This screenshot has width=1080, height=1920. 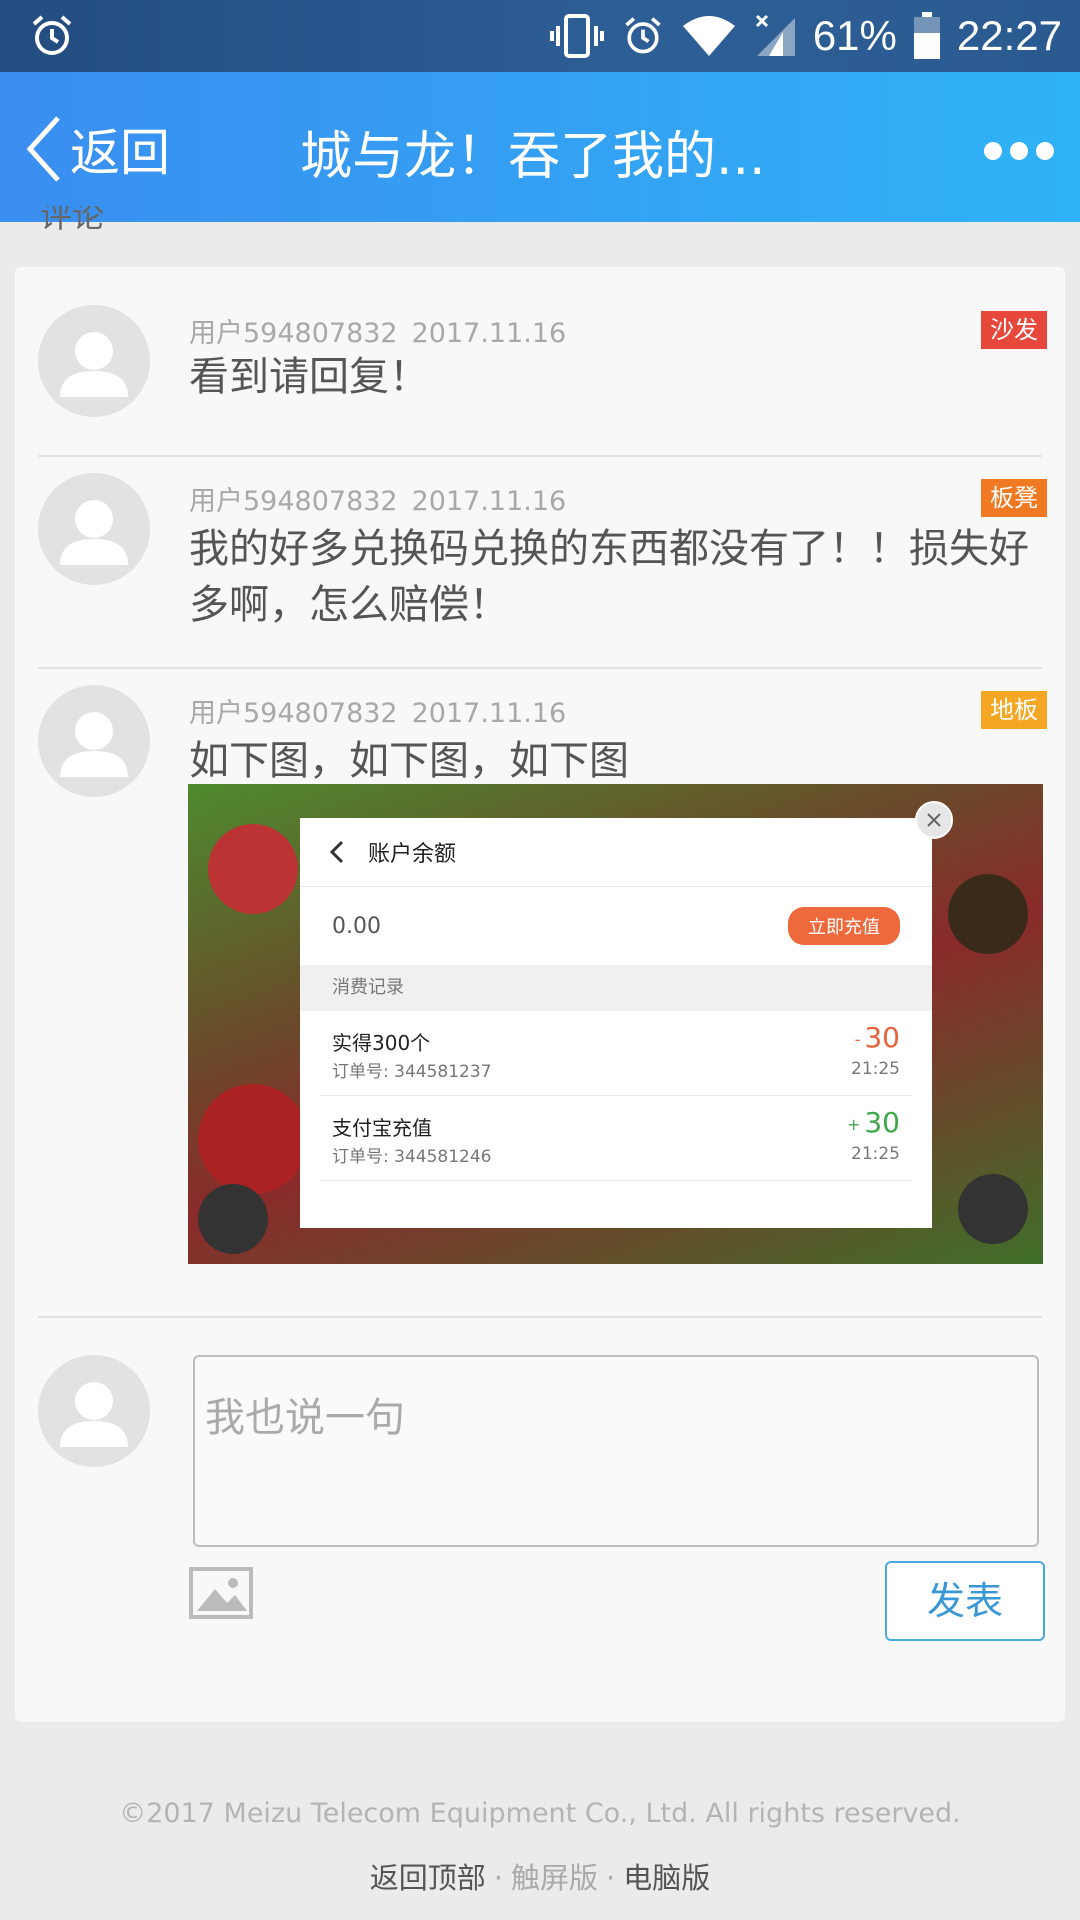 I want to click on clock: 22:27, so click(x=1009, y=35).